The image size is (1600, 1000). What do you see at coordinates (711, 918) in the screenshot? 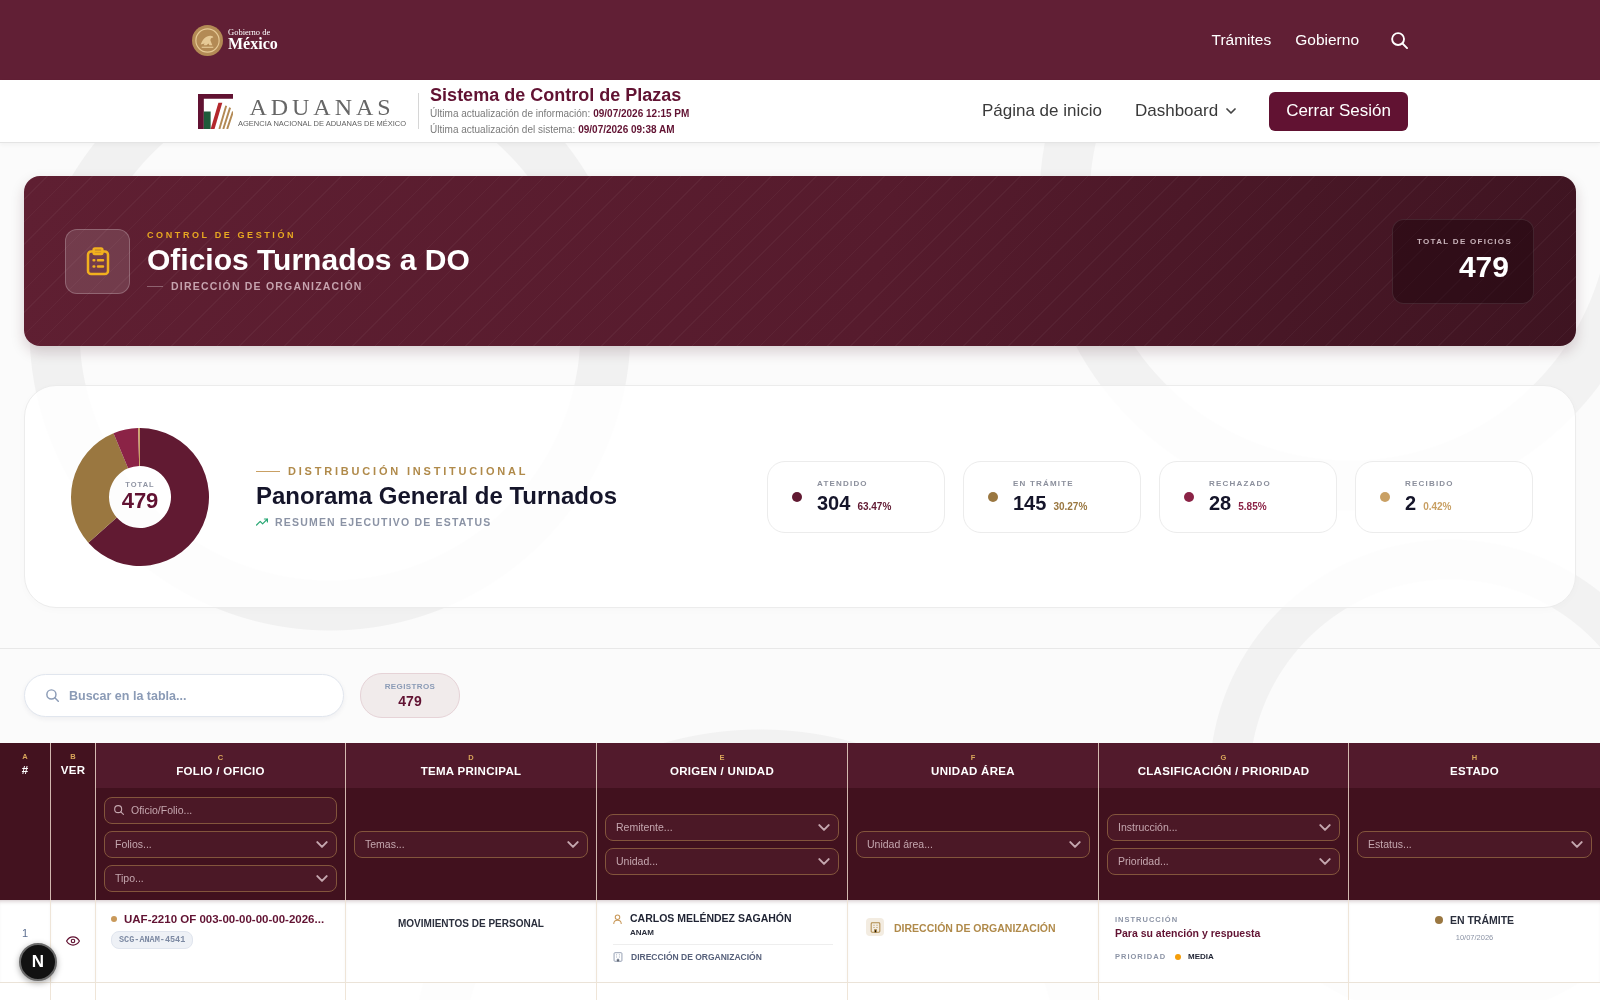
I see `sender-name: CARLOS MELÉNDEZ SAGAHÓN` at bounding box center [711, 918].